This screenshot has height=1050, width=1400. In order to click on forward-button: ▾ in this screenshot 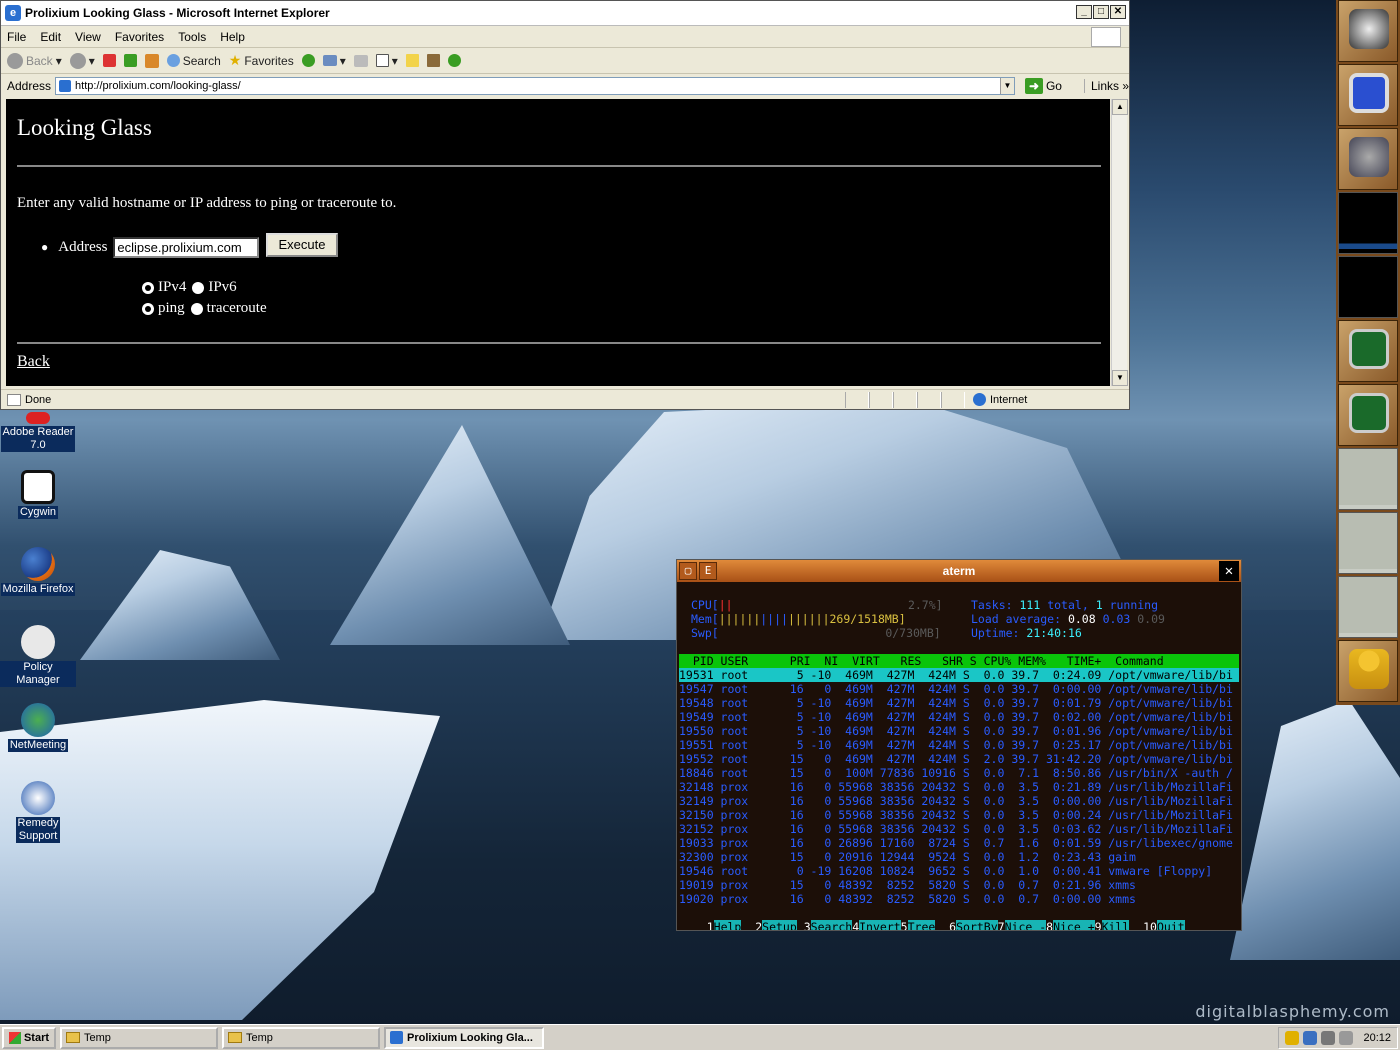, I will do `click(82, 60)`.